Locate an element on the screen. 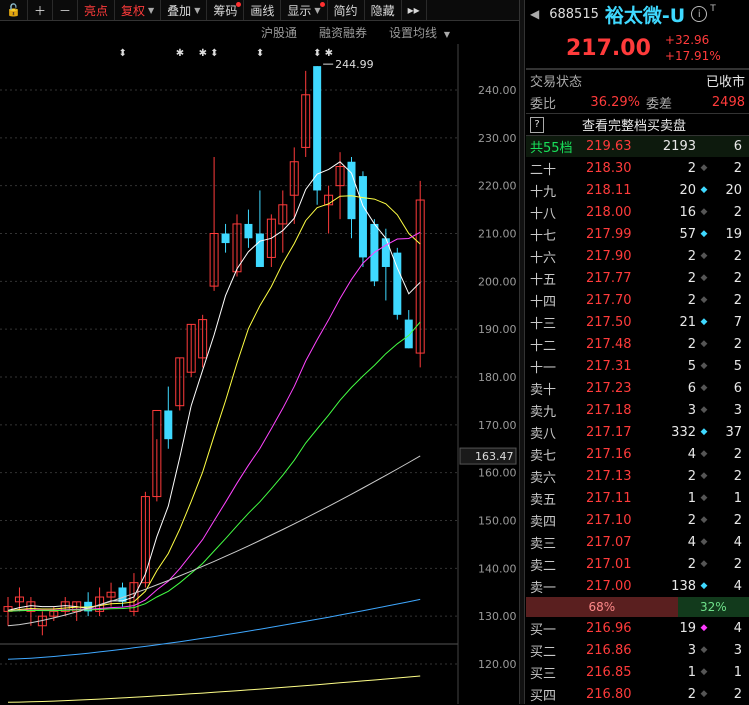 Image resolution: width=749 pixels, height=705 pixels. order-level-row: 卖四 217.10 2 ◆ 2 is located at coordinates (637, 520).